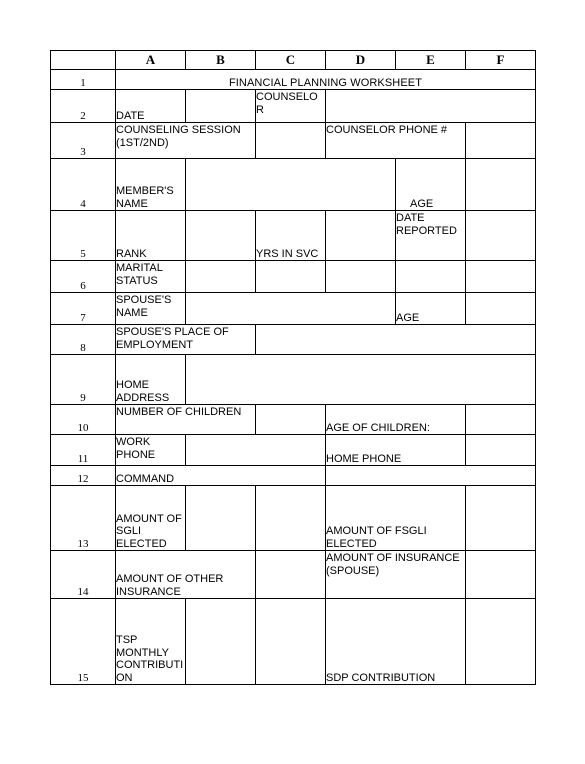 This screenshot has height=764, width=585. What do you see at coordinates (500, 450) in the screenshot?
I see `cell-f11-home-phone-value` at bounding box center [500, 450].